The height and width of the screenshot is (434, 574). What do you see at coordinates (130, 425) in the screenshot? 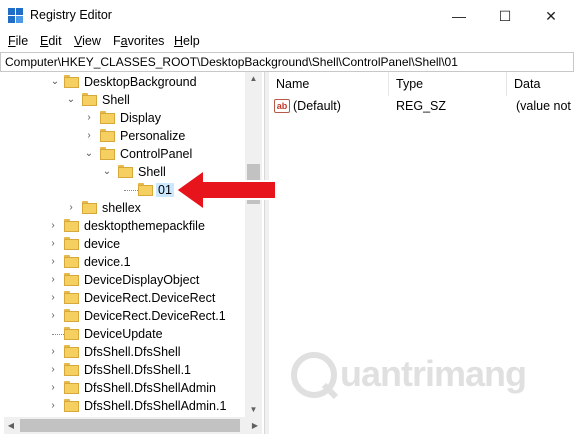
I see `scroll-thumb` at bounding box center [130, 425].